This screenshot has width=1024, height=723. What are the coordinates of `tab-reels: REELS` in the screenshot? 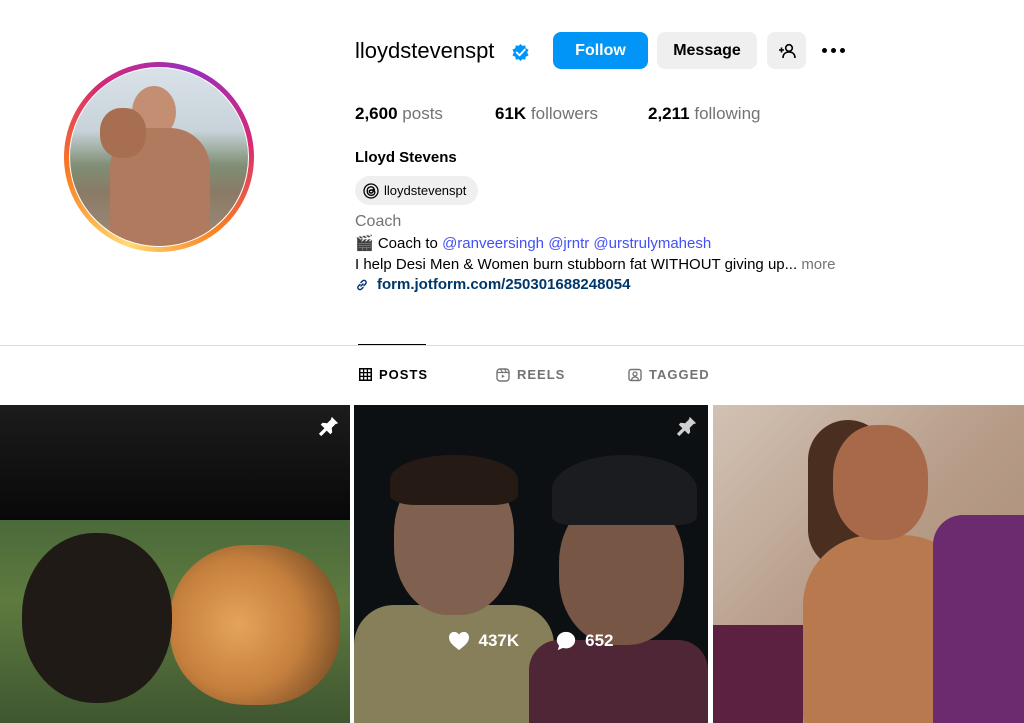 It's located at (530, 374).